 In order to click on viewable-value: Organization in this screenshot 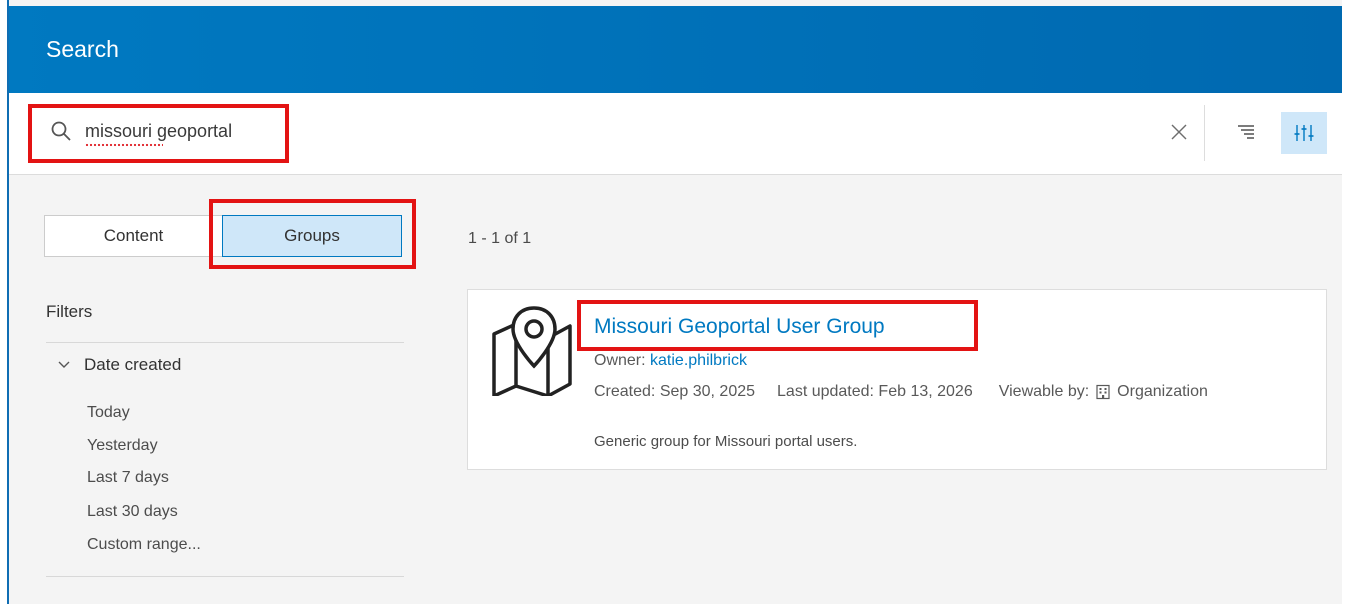, I will do `click(1162, 391)`.